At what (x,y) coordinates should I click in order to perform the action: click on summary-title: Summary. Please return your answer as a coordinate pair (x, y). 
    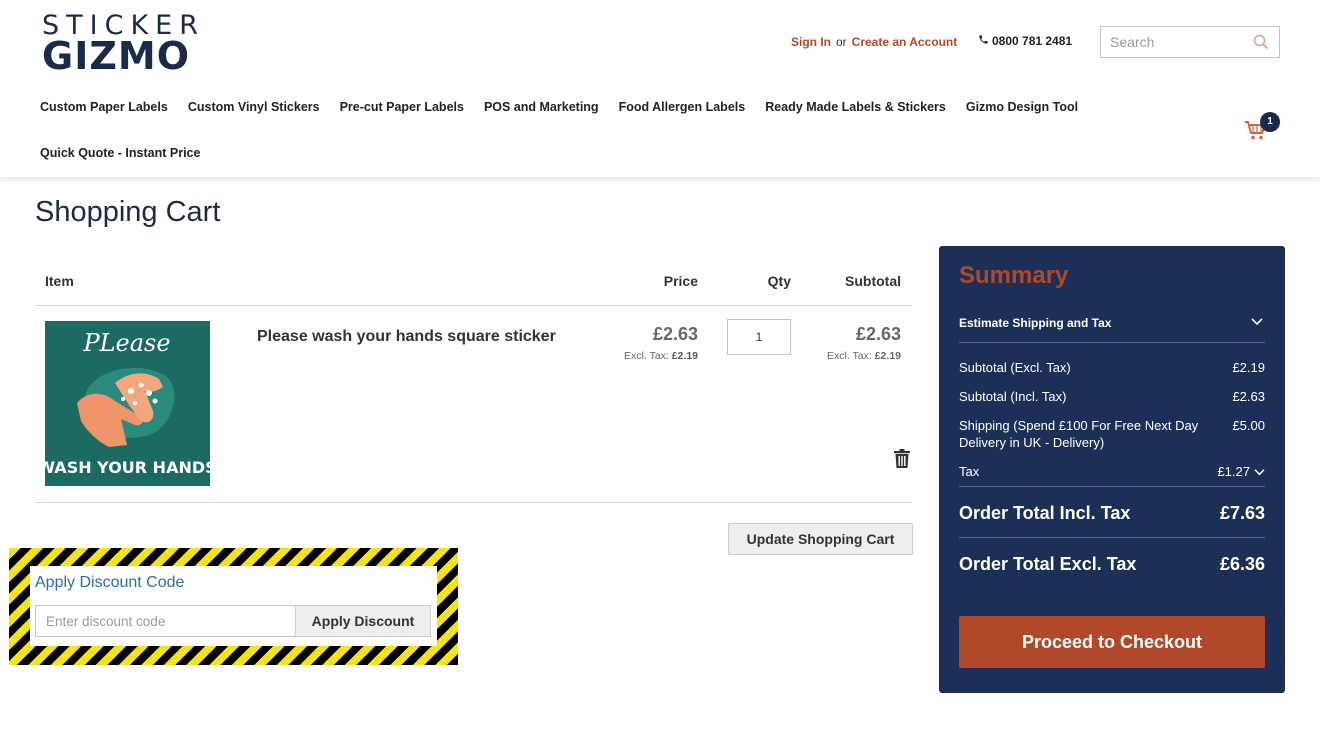
    Looking at the image, I should click on (1014, 275).